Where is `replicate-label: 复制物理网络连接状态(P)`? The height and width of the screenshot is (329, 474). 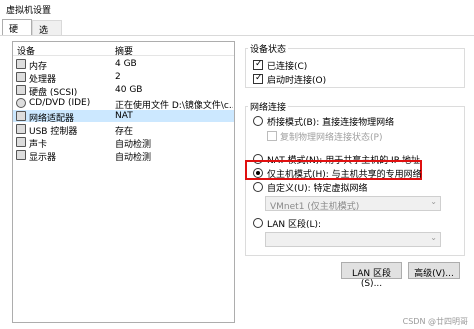
replicate-label: 复制物理网络连接状态(P) is located at coordinates (331, 136).